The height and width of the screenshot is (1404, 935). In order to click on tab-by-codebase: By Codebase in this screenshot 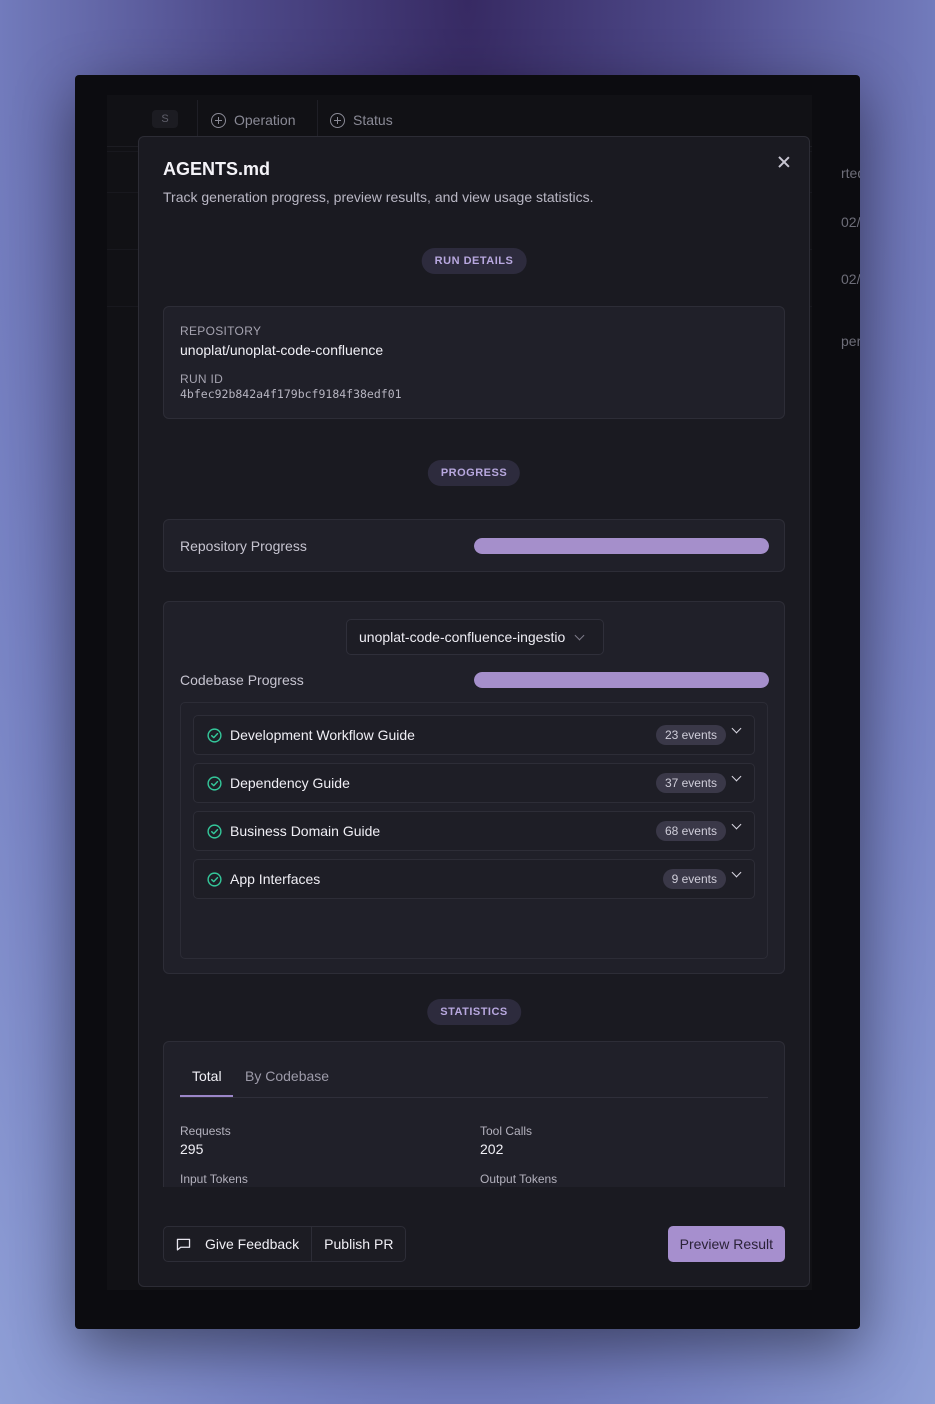, I will do `click(287, 1076)`.